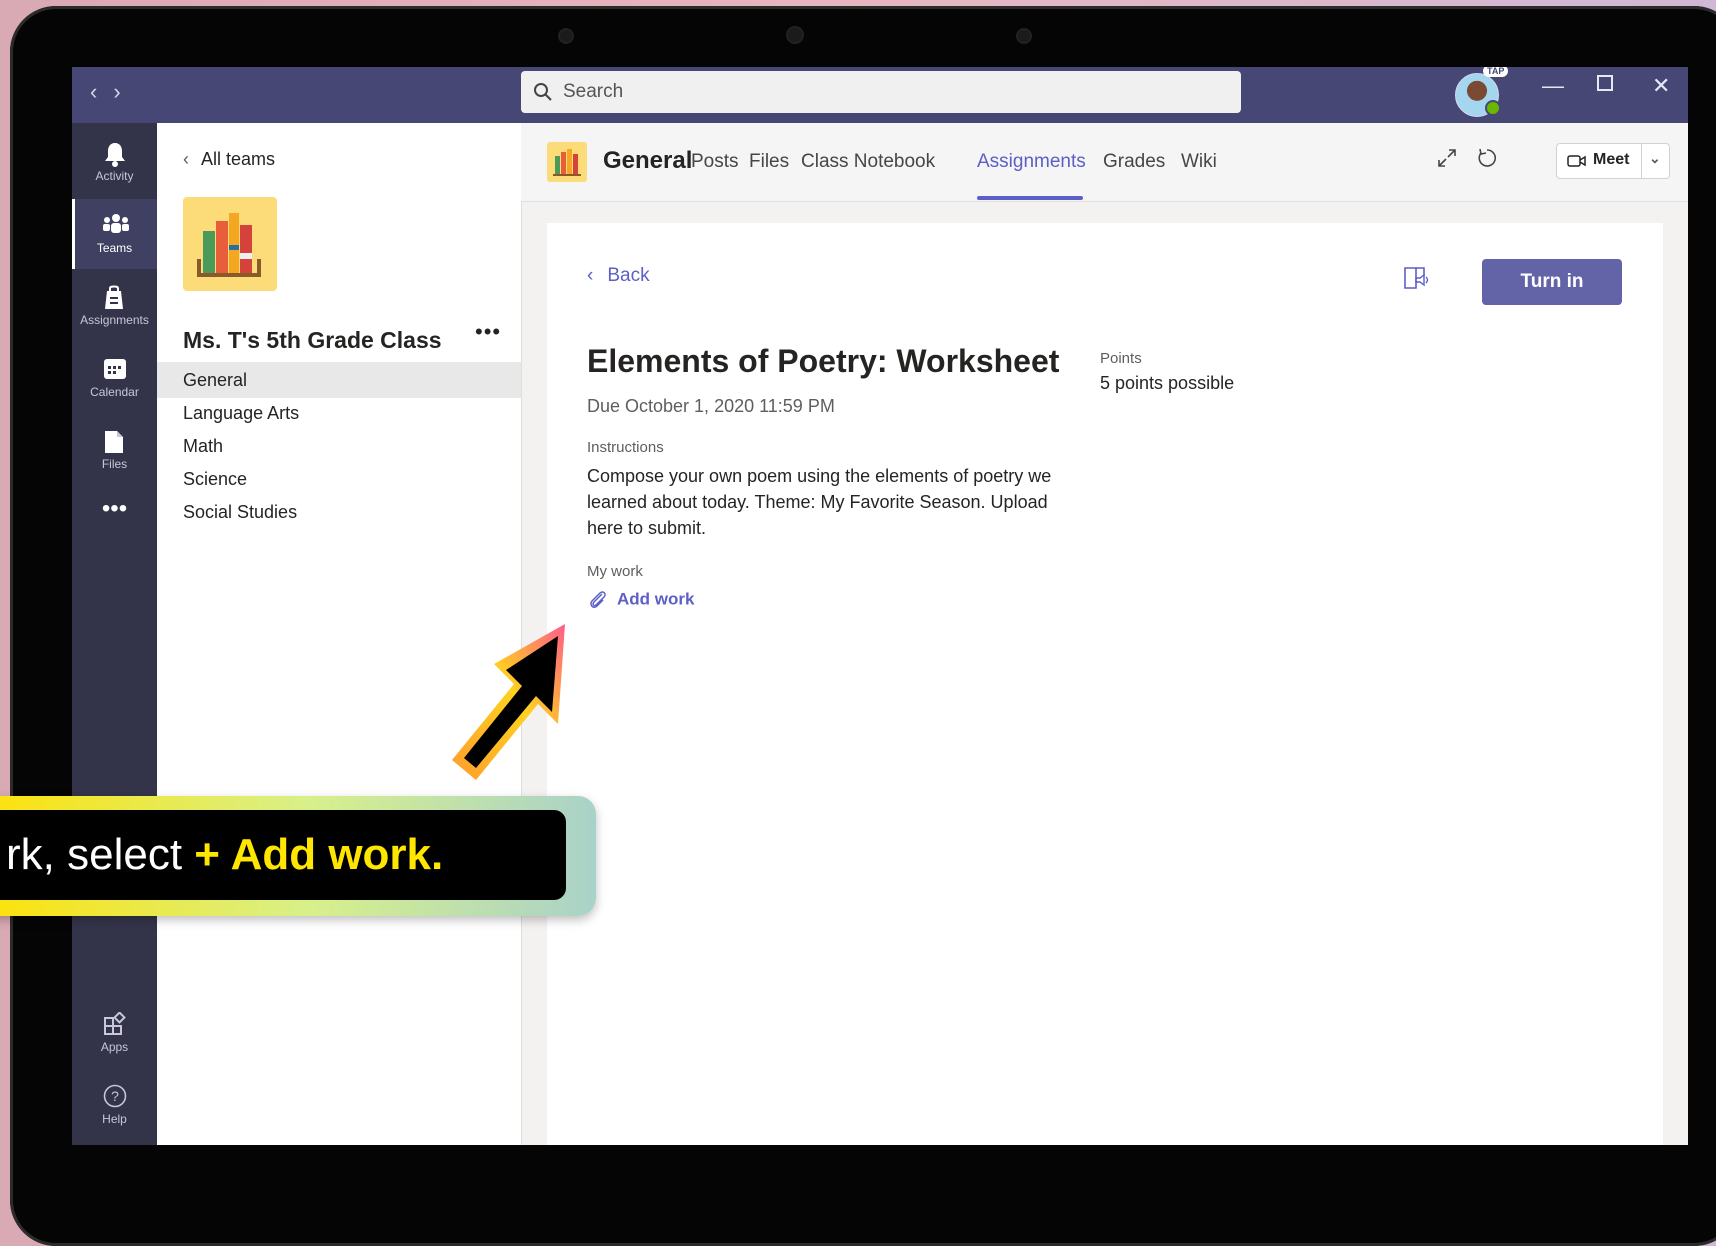 The height and width of the screenshot is (1246, 1716). Describe the element at coordinates (1199, 162) in the screenshot. I see `tab-wiki: Wiki` at that location.